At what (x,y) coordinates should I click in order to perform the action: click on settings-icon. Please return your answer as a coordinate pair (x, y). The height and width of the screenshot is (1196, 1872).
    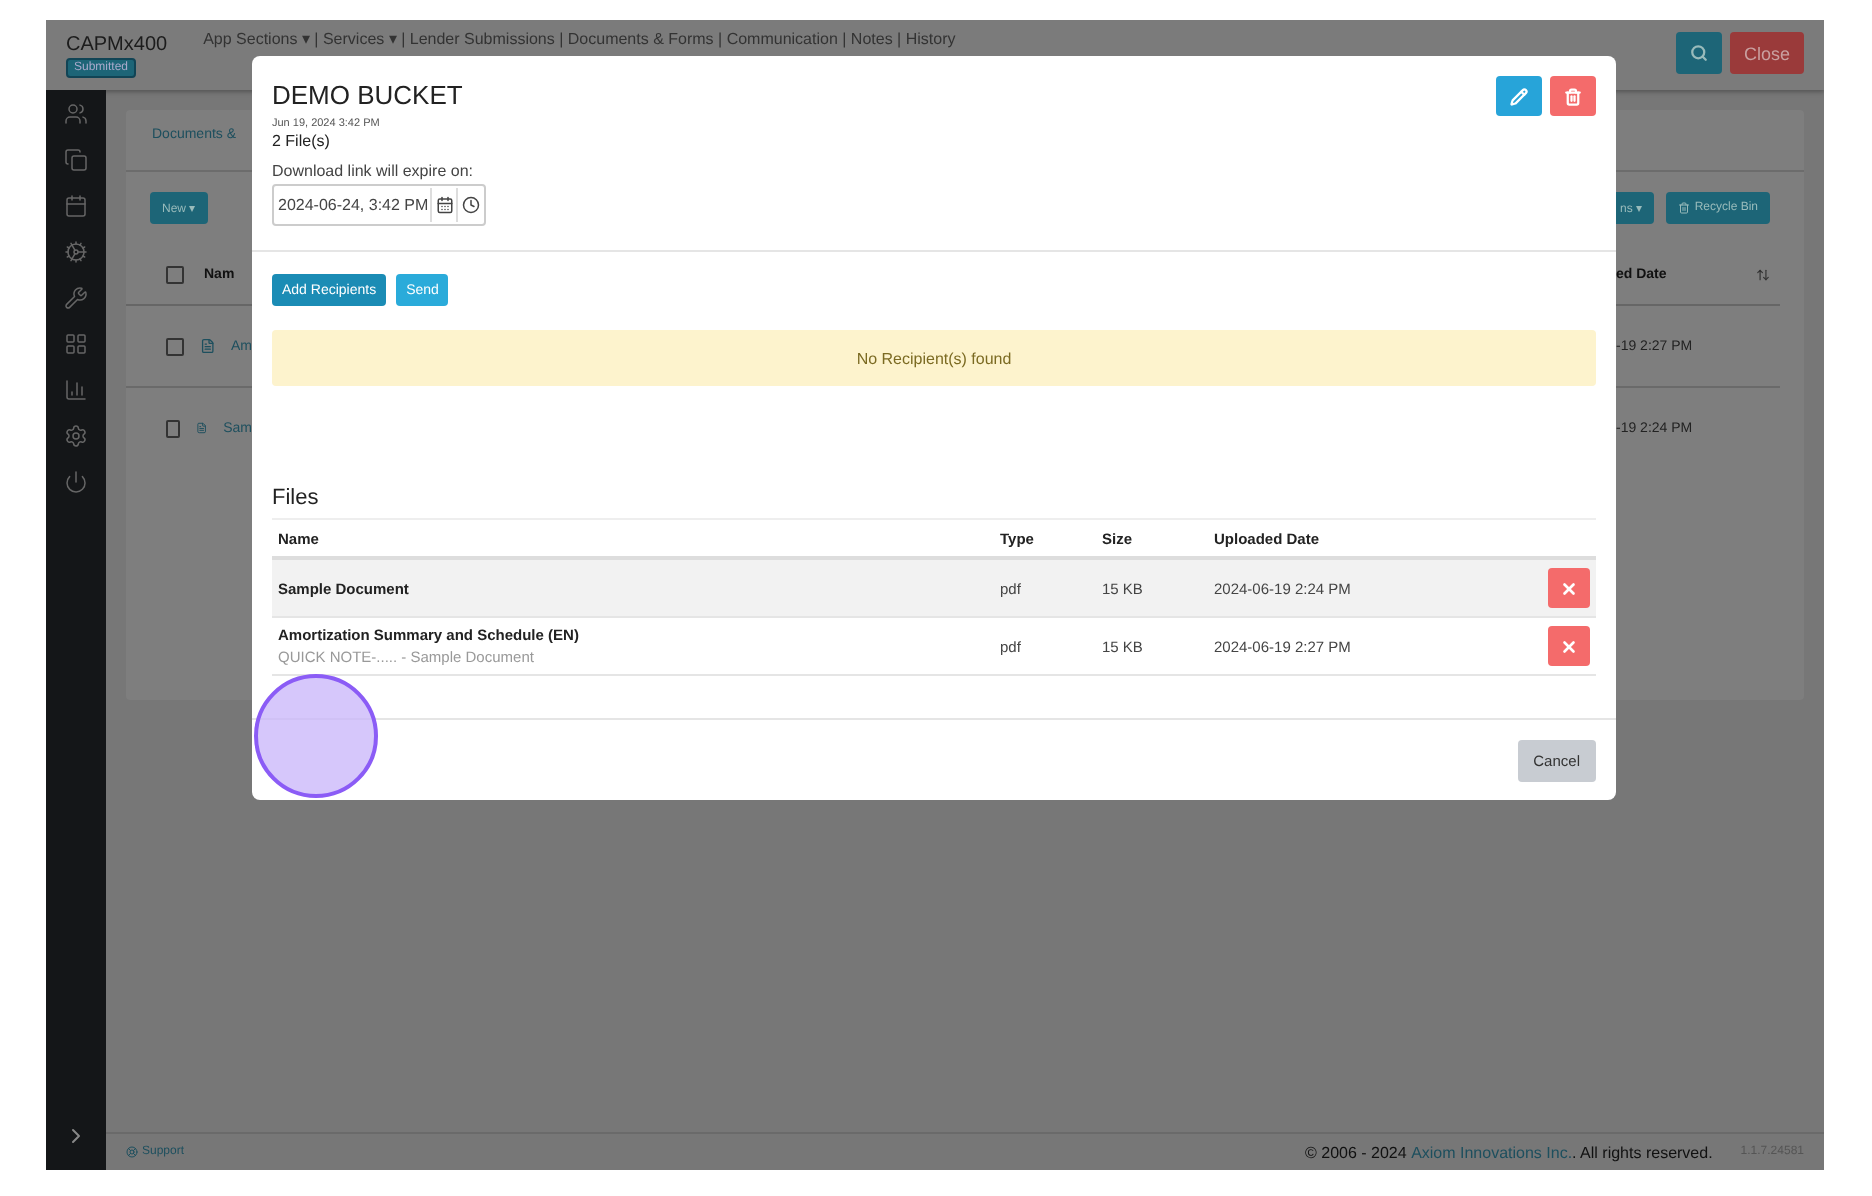
    Looking at the image, I should click on (76, 436).